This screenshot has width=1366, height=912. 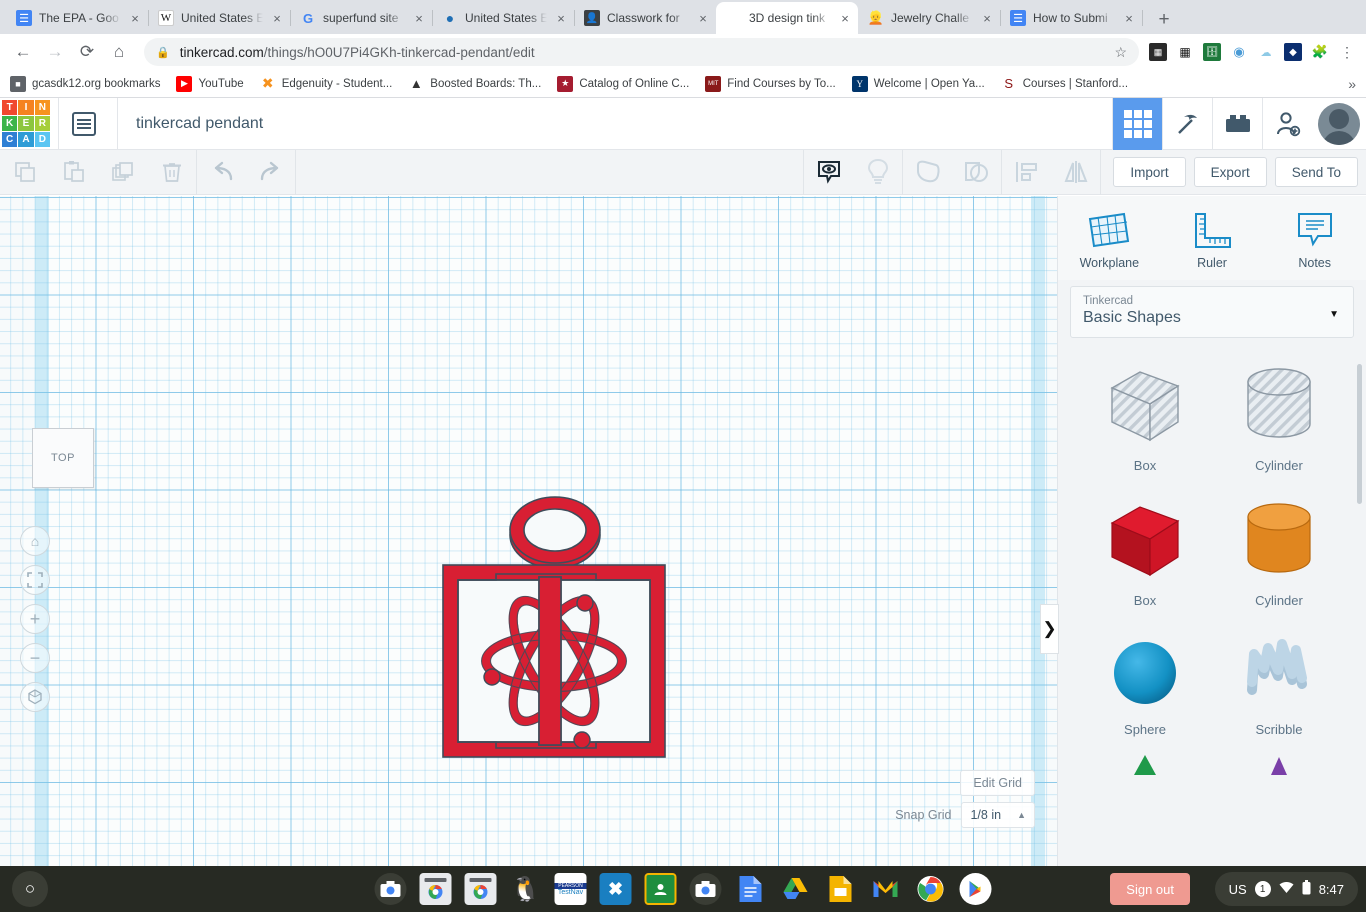 I want to click on bookmark-item: ▶ YouTube, so click(x=210, y=83).